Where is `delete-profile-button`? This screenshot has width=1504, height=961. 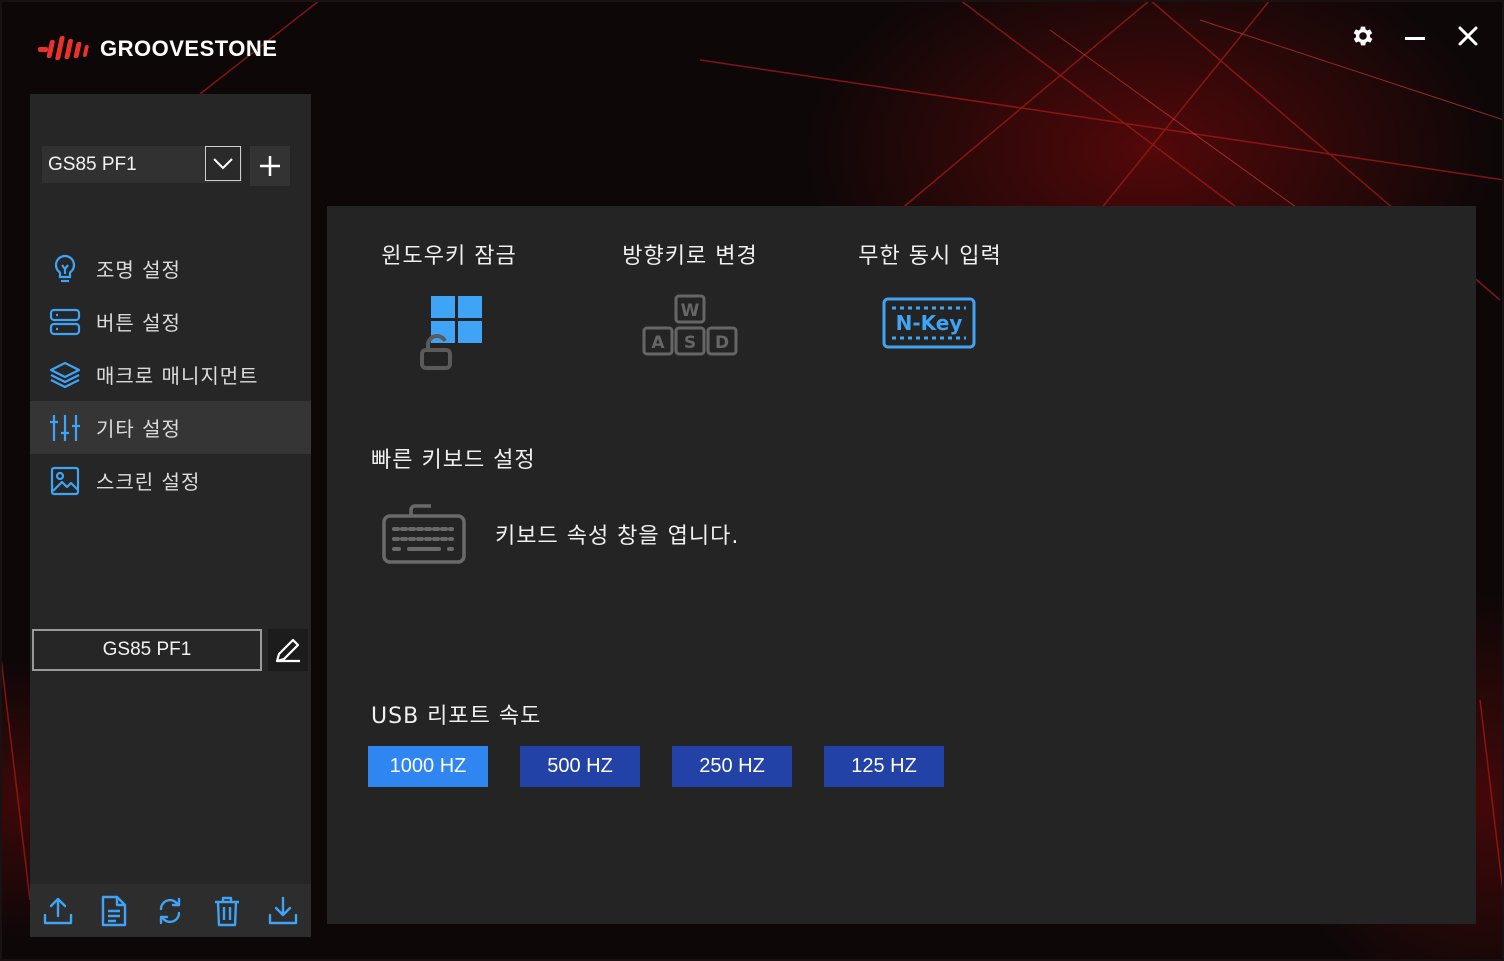 delete-profile-button is located at coordinates (227, 911).